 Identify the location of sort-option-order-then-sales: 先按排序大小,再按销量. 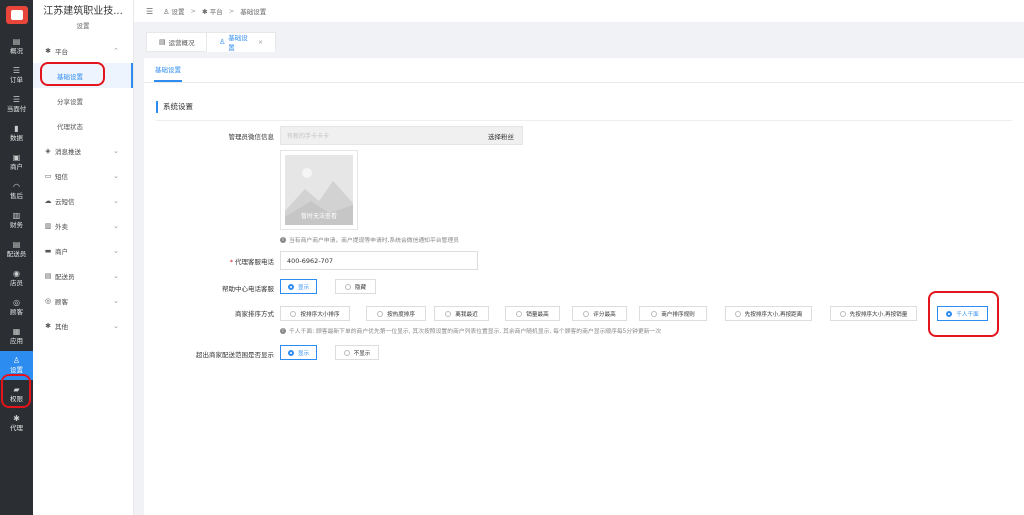
(873, 313).